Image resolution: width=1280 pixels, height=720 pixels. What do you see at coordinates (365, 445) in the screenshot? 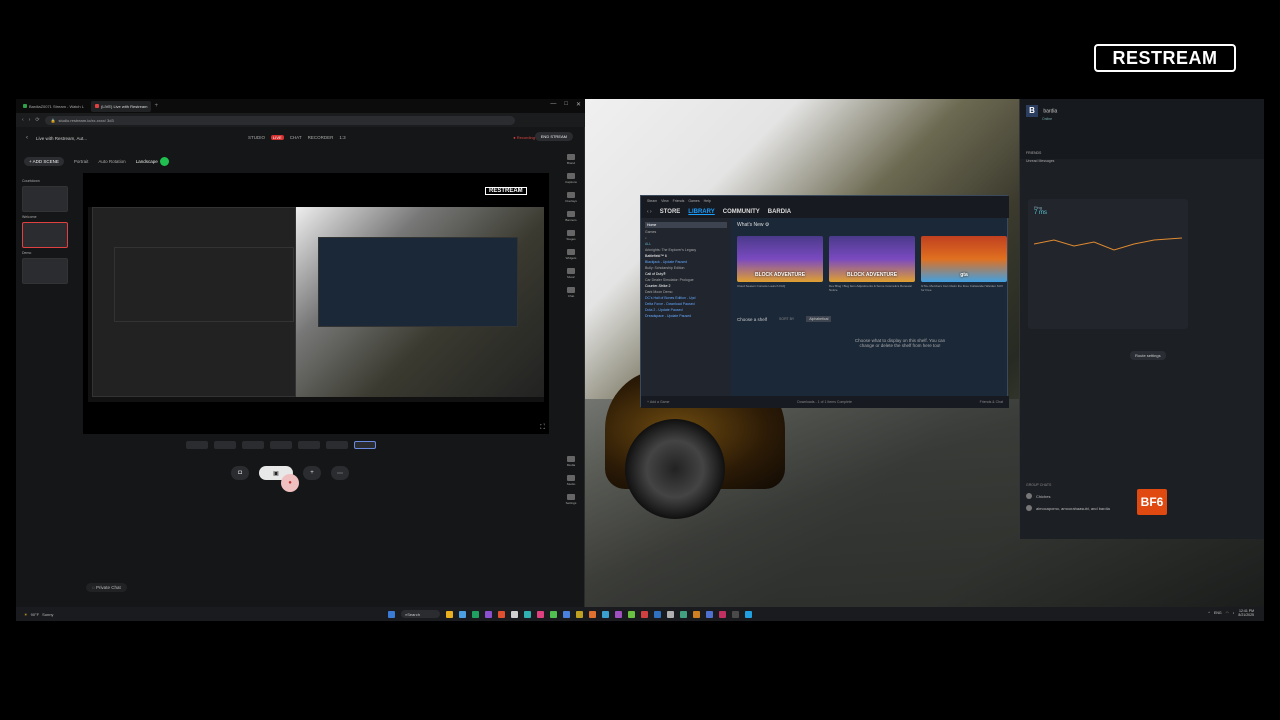
I see `layout-preset-selected` at bounding box center [365, 445].